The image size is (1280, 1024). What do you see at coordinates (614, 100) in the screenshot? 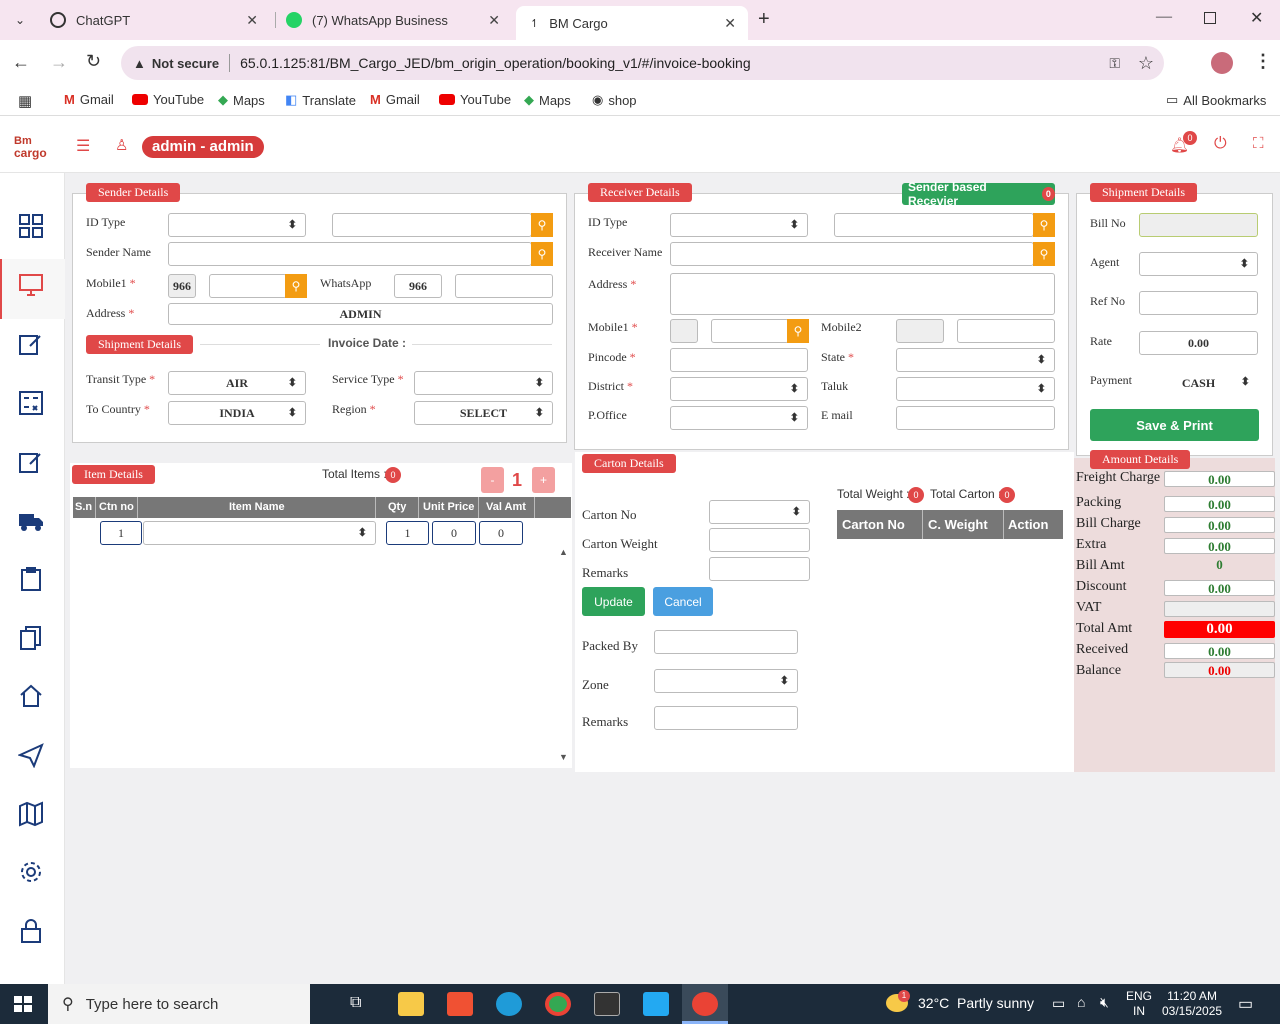
I see `bookmark-shop: ◉ shop` at bounding box center [614, 100].